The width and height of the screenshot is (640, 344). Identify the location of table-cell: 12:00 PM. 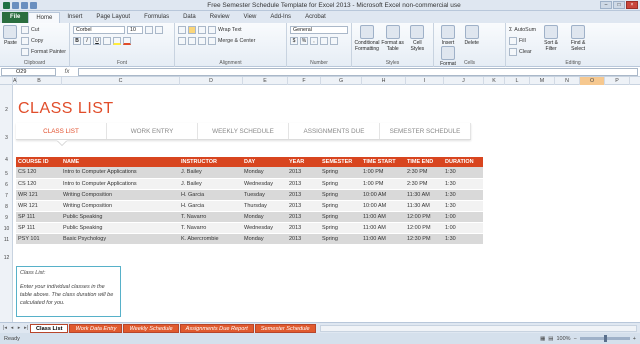
(424, 217).